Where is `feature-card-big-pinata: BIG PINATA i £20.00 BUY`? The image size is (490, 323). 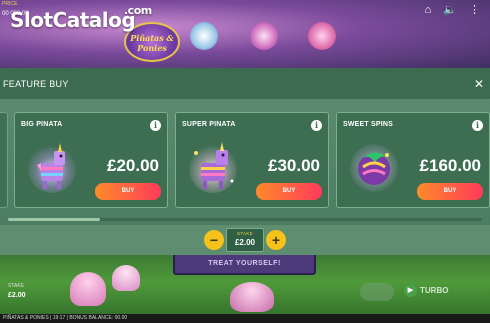
feature-card-big-pinata: BIG PINATA i £20.00 BUY is located at coordinates (91, 160).